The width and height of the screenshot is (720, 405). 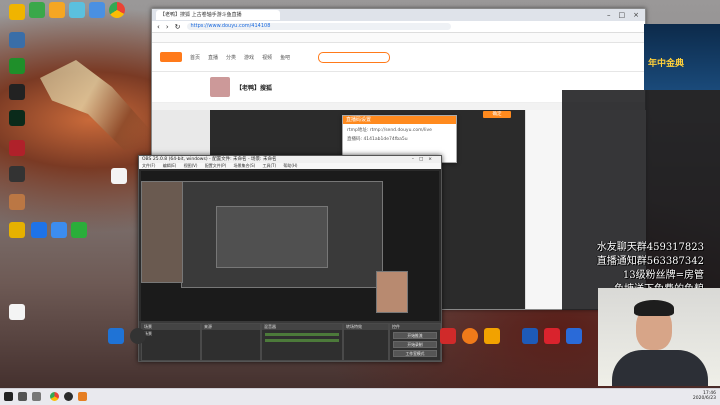 I want to click on browser-tab: 【老鸭】搜狐 上古卷轴手游斗鱼直播, so click(x=218, y=15).